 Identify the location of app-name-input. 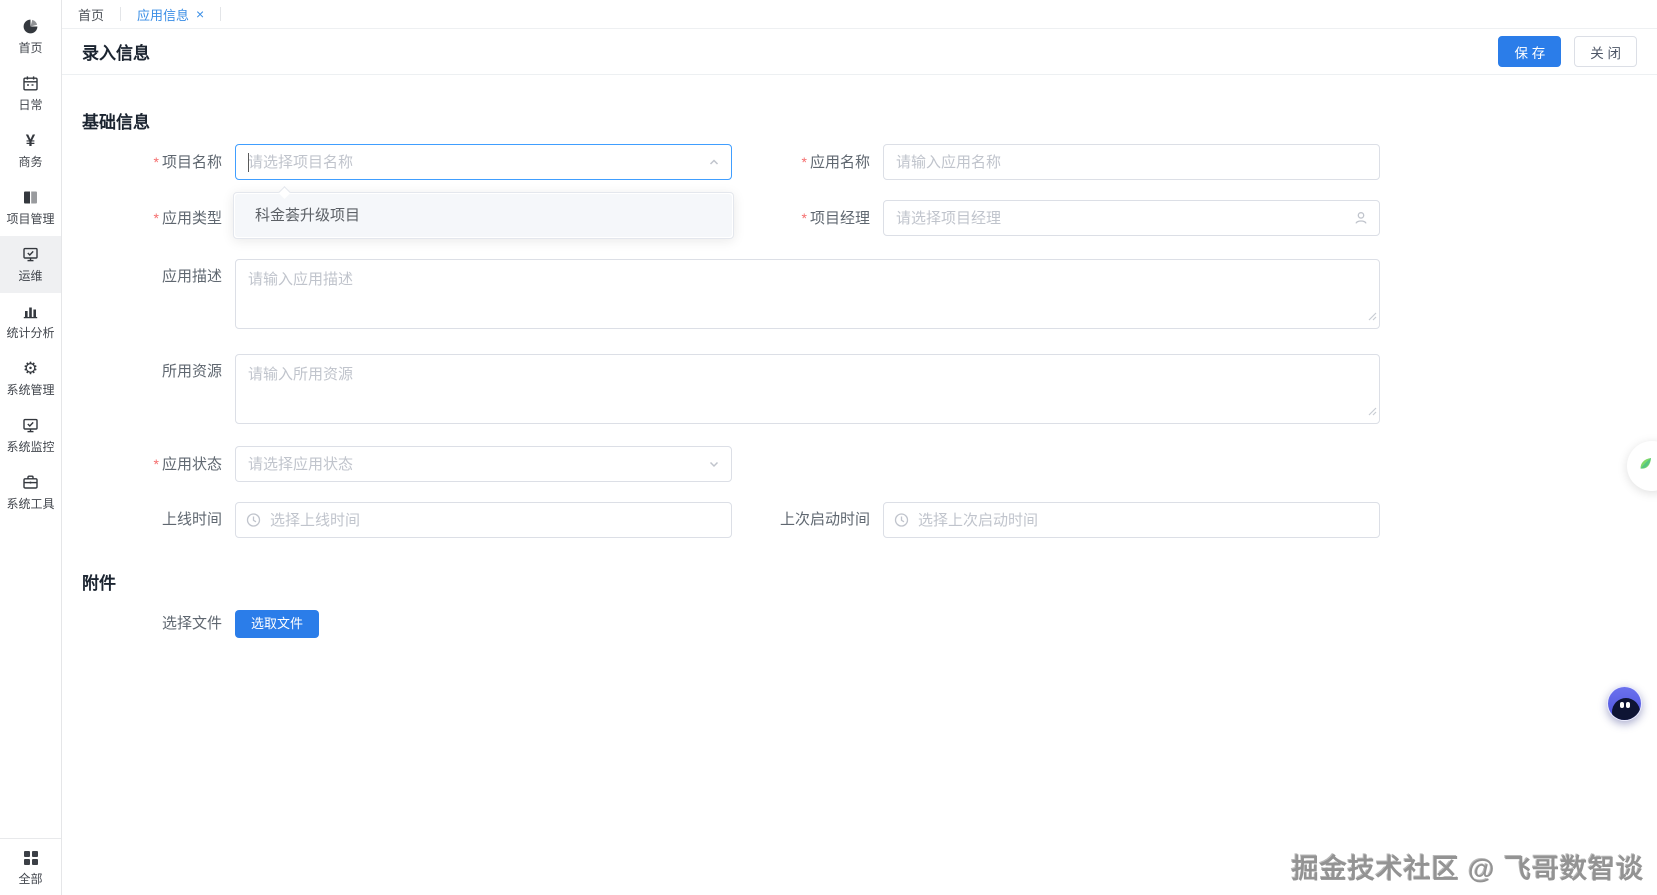
(1131, 162).